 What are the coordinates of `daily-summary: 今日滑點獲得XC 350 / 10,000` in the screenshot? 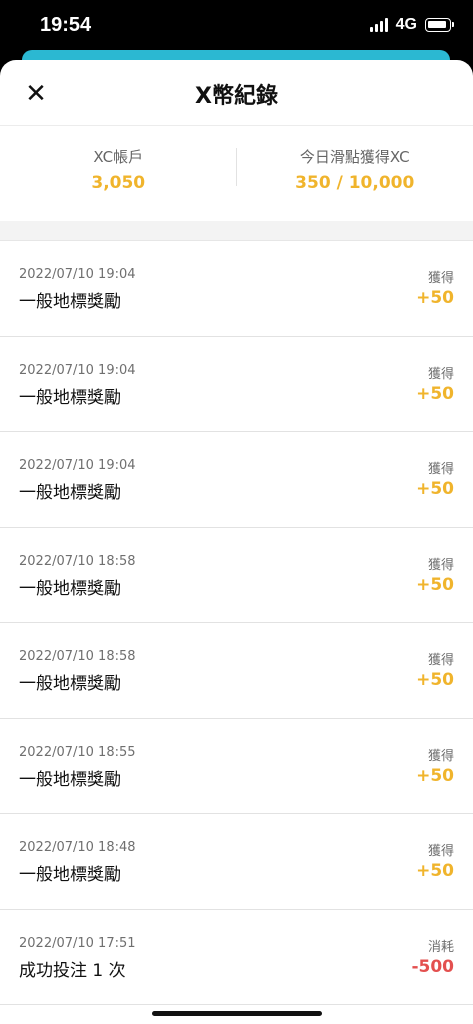 It's located at (355, 173).